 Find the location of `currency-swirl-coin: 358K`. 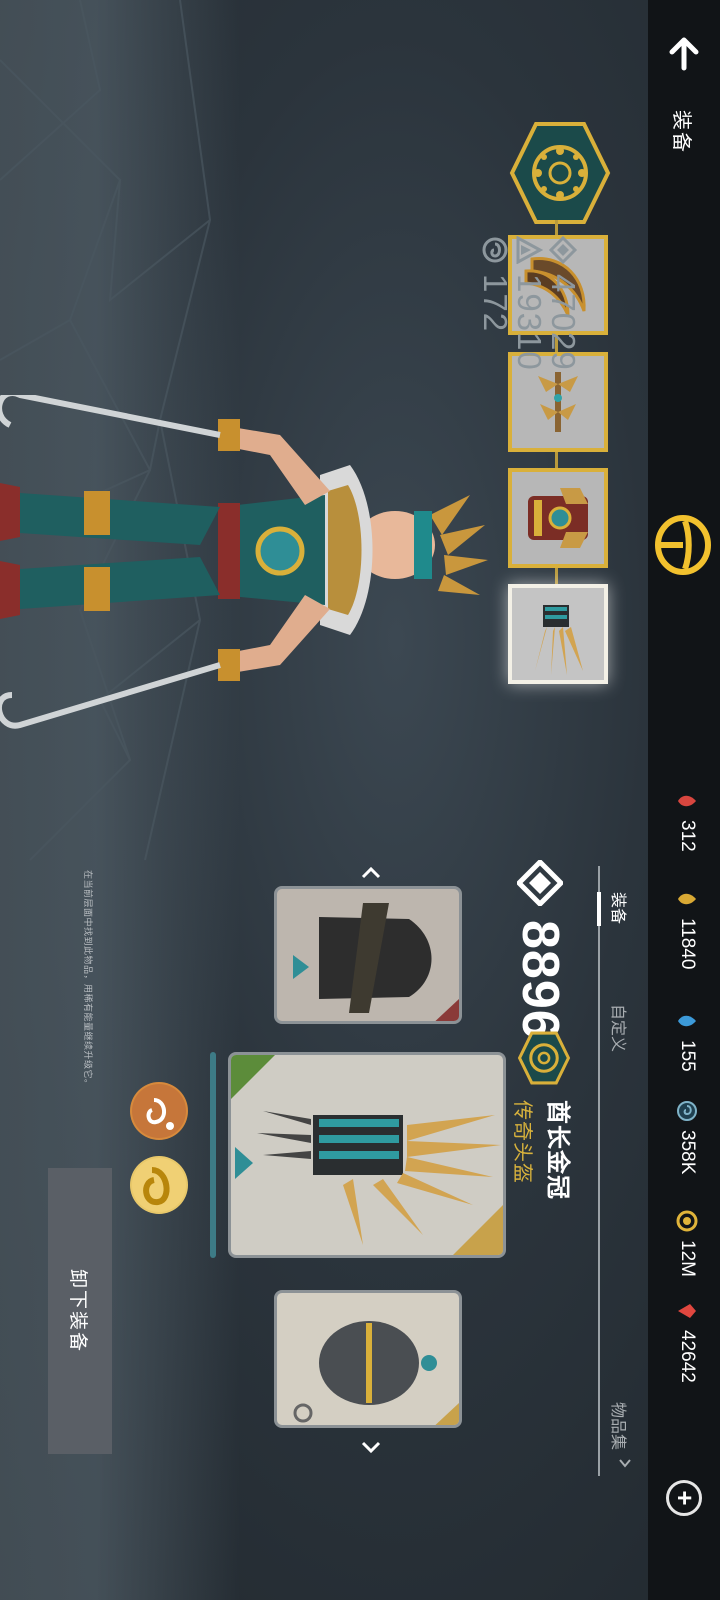

currency-swirl-coin: 358K is located at coordinates (687, 1137).